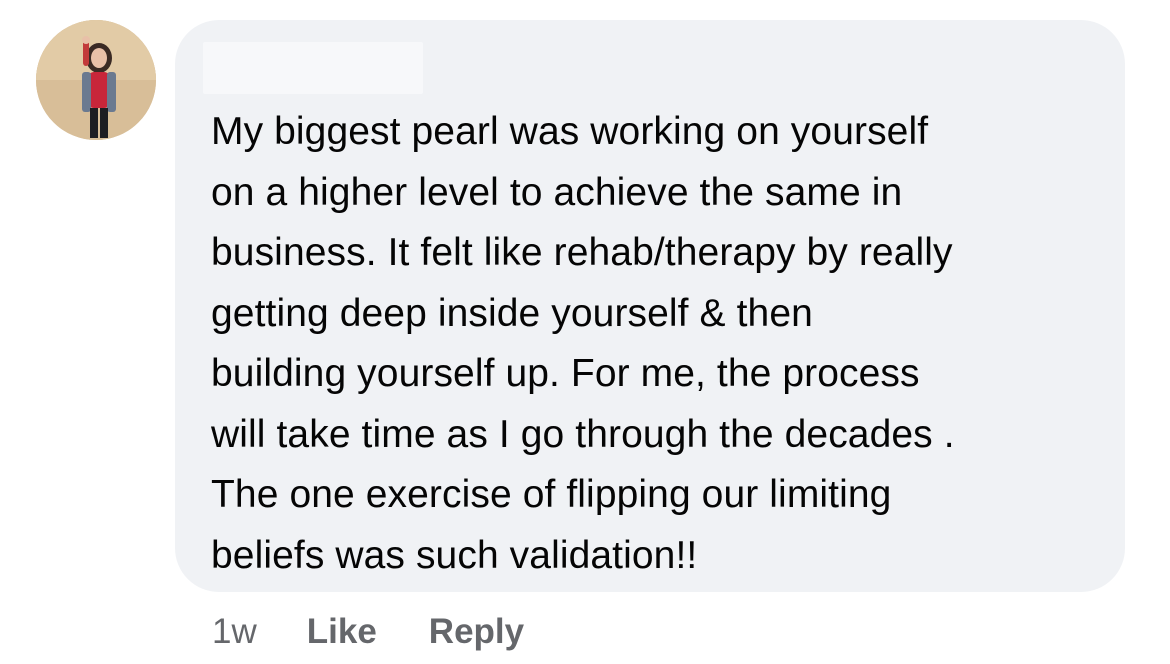  I want to click on avatar-photo, so click(96, 80).